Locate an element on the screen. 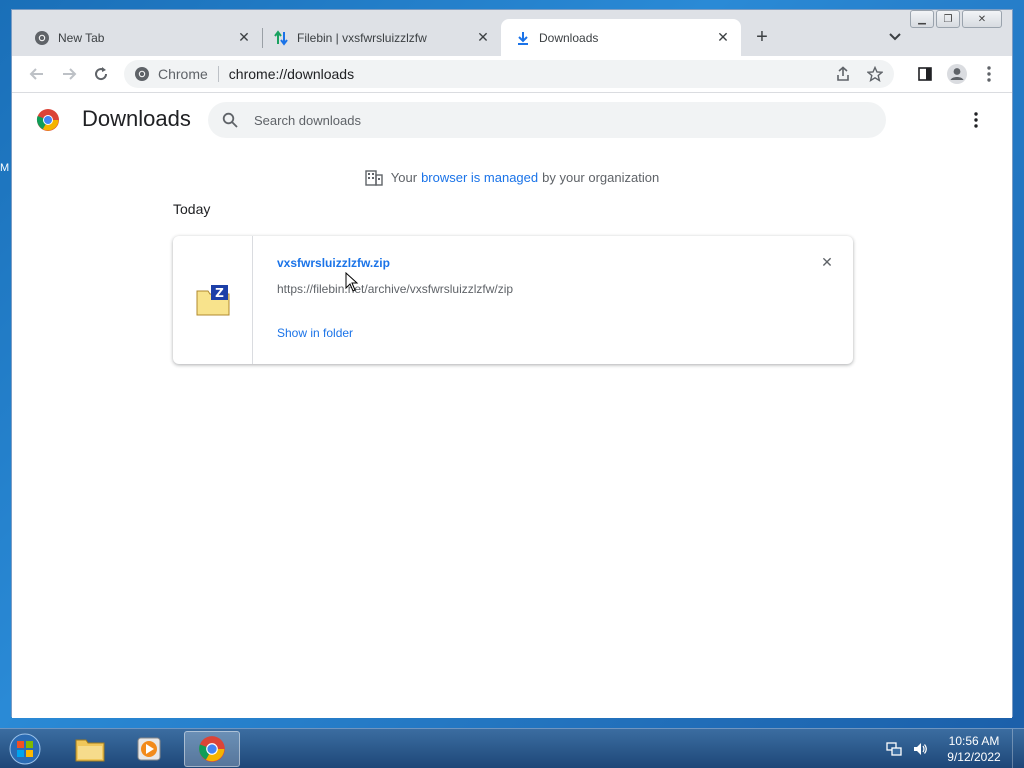  share-icon is located at coordinates (843, 74).